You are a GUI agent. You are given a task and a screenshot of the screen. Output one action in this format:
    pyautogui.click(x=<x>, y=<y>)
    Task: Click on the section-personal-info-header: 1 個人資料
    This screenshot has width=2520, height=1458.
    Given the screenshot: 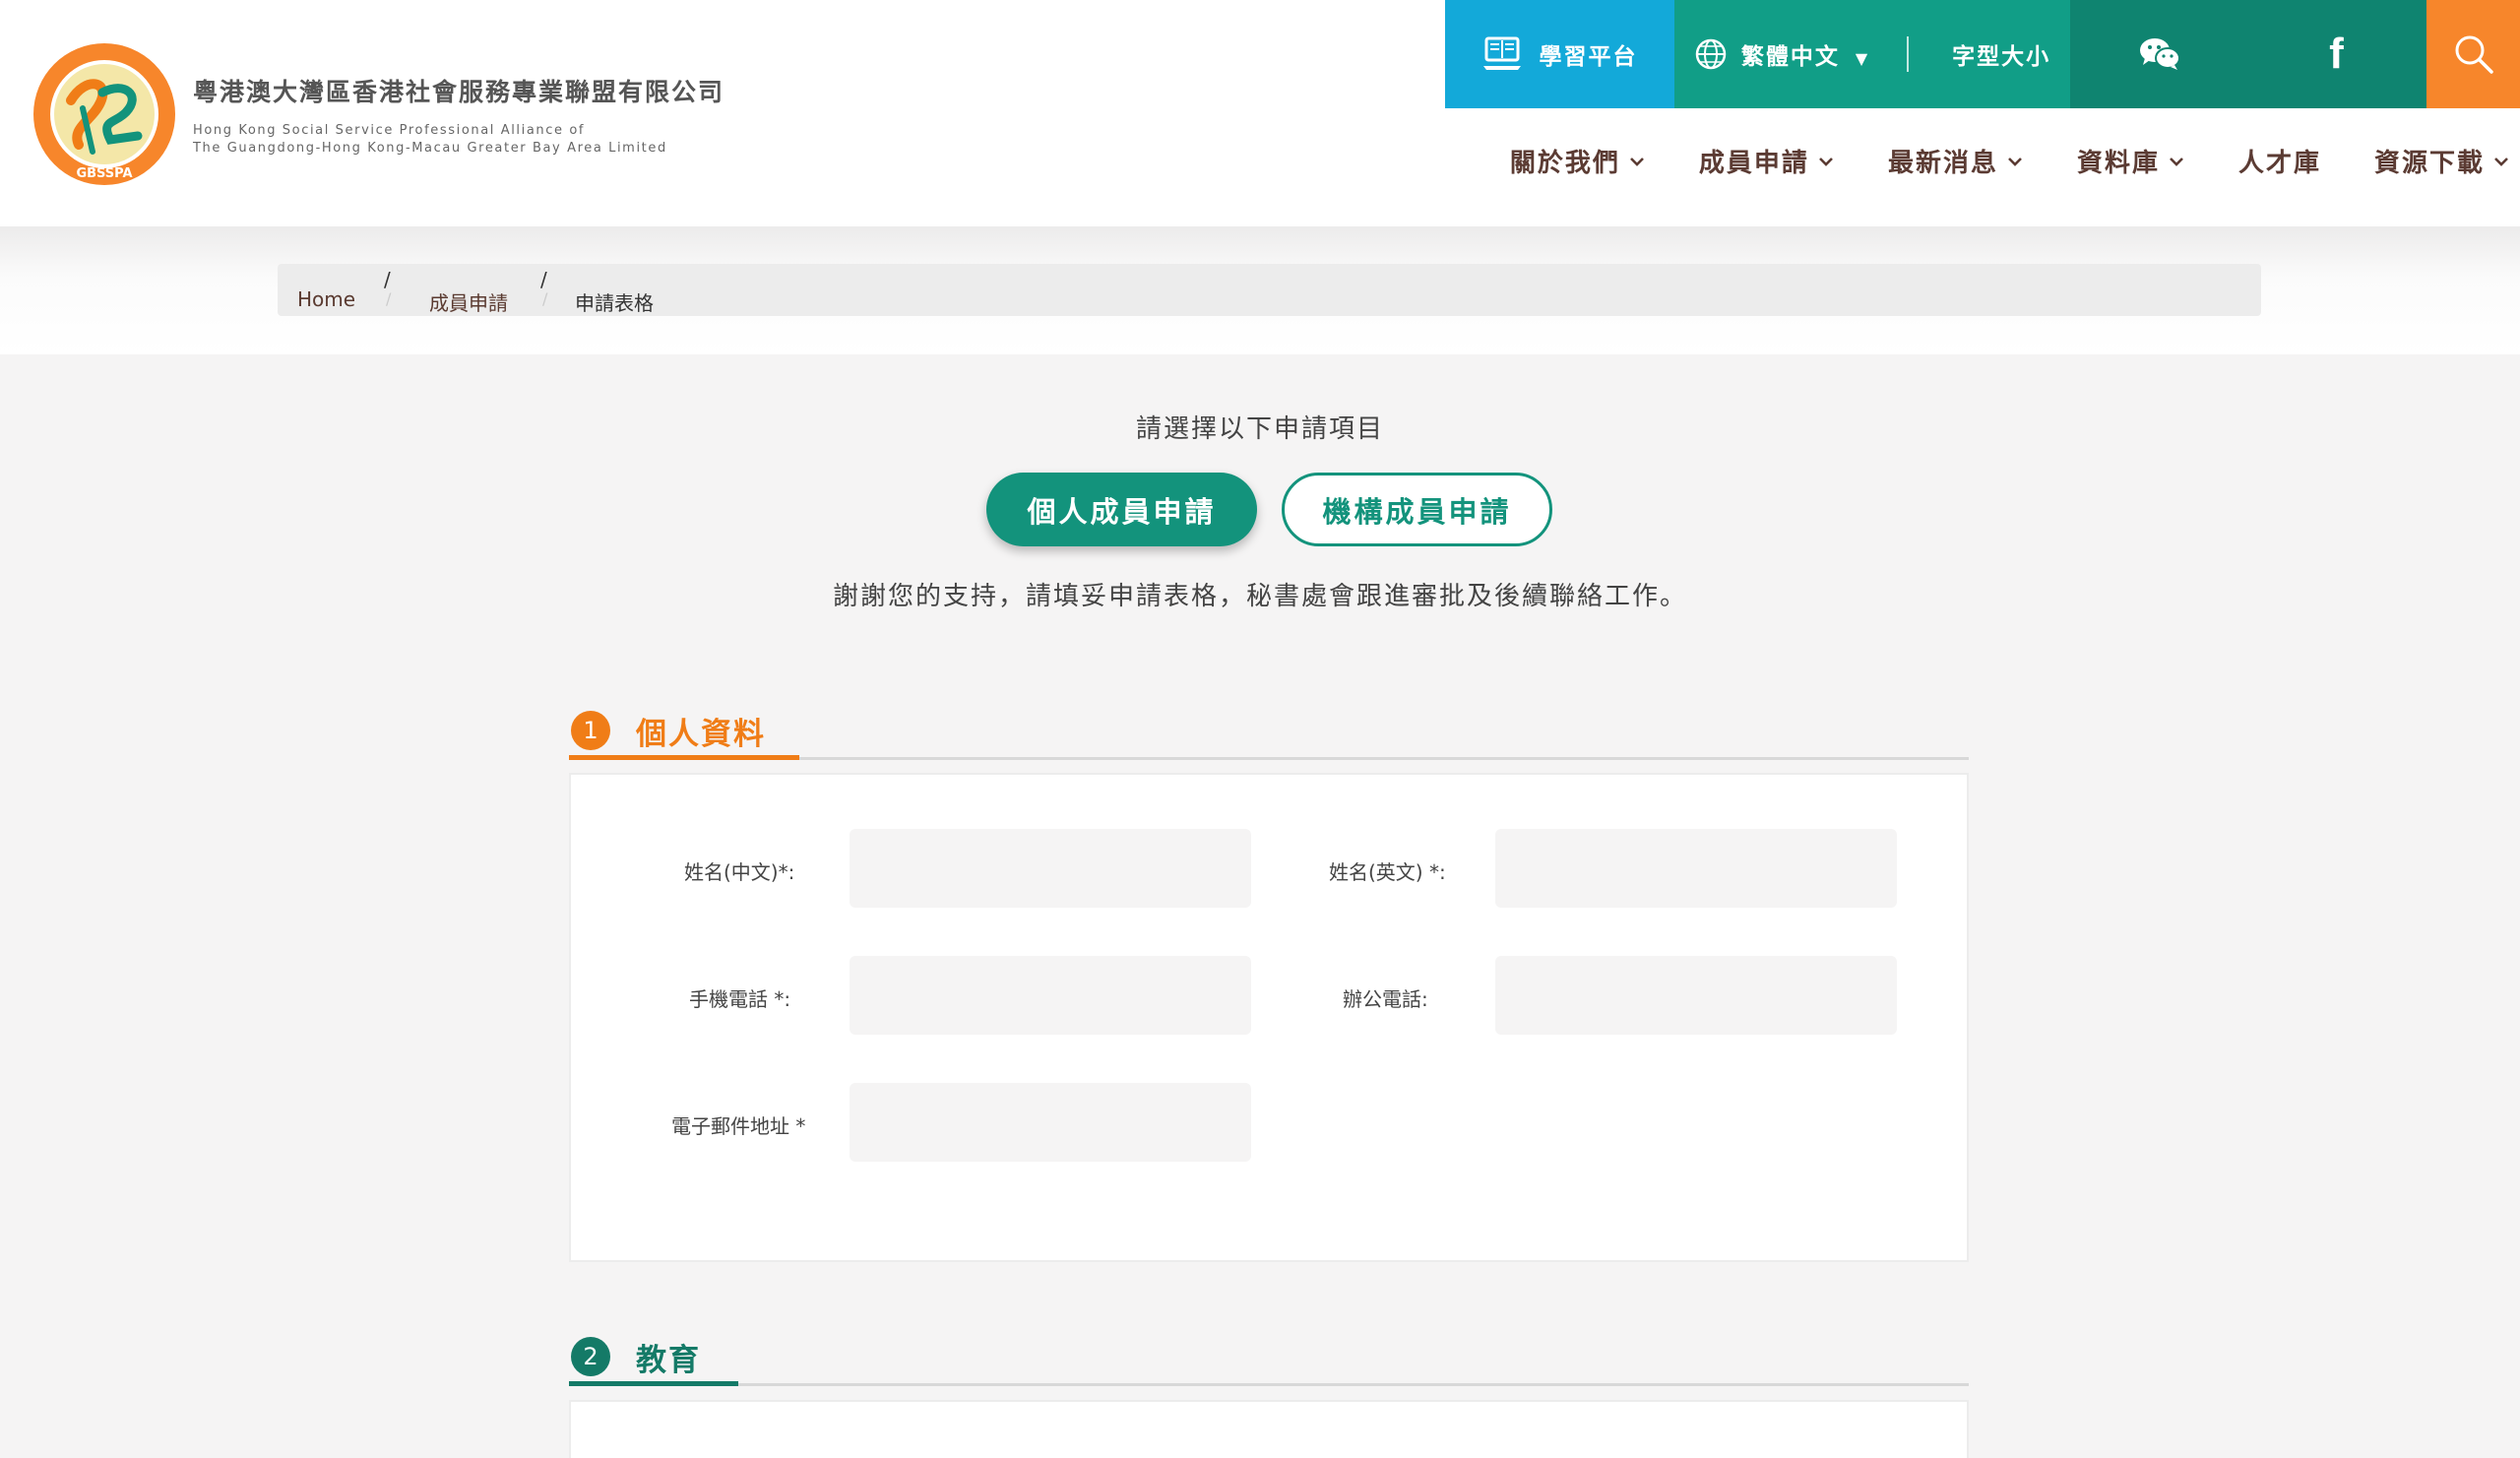 What is the action you would take?
    pyautogui.click(x=1269, y=729)
    